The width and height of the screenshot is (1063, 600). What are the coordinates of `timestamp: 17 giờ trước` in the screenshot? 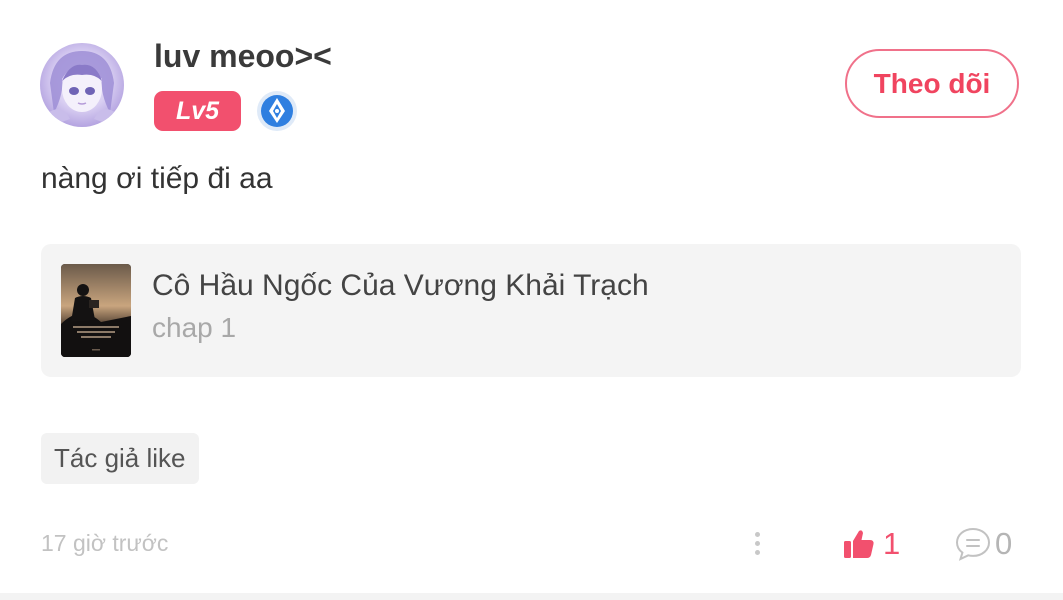 It's located at (105, 543).